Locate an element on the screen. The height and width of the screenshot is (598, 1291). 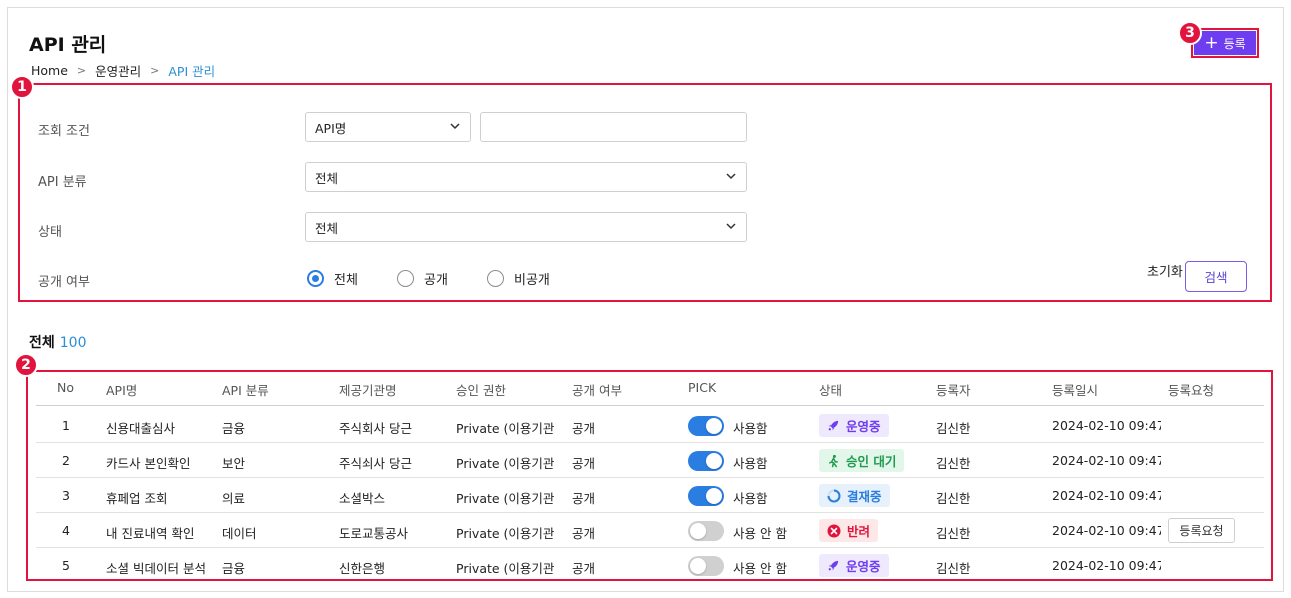
status-badge: 승인 대기 is located at coordinates (862, 460).